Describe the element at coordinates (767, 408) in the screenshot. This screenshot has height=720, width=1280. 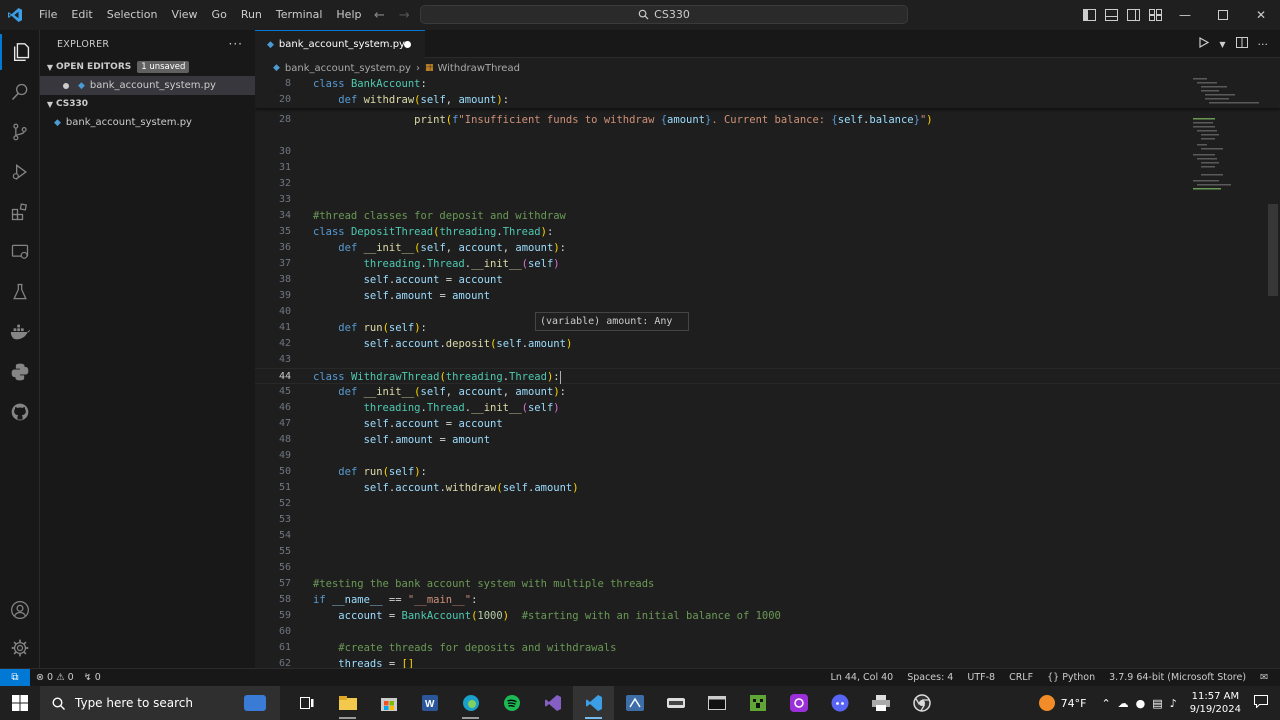
I see `code-line: 46 threading.Thread.__init__(self)` at that location.